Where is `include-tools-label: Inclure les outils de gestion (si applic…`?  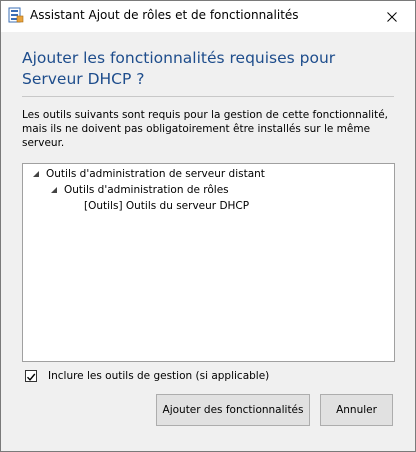 include-tools-label: Inclure les outils de gestion (si applic… is located at coordinates (158, 376).